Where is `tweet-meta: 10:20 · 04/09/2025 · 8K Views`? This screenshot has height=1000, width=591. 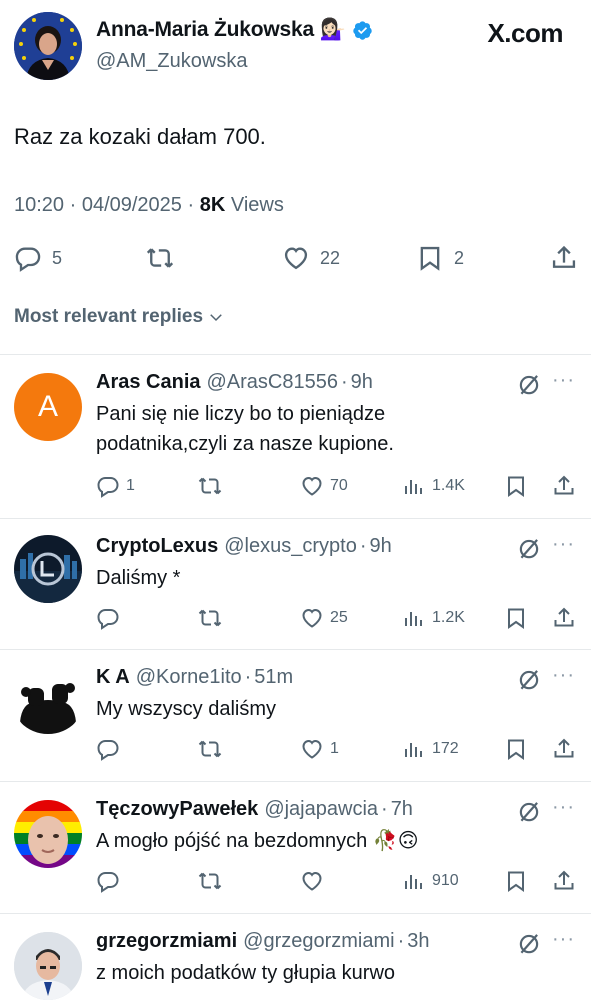 tweet-meta: 10:20 · 04/09/2025 · 8K Views is located at coordinates (149, 205).